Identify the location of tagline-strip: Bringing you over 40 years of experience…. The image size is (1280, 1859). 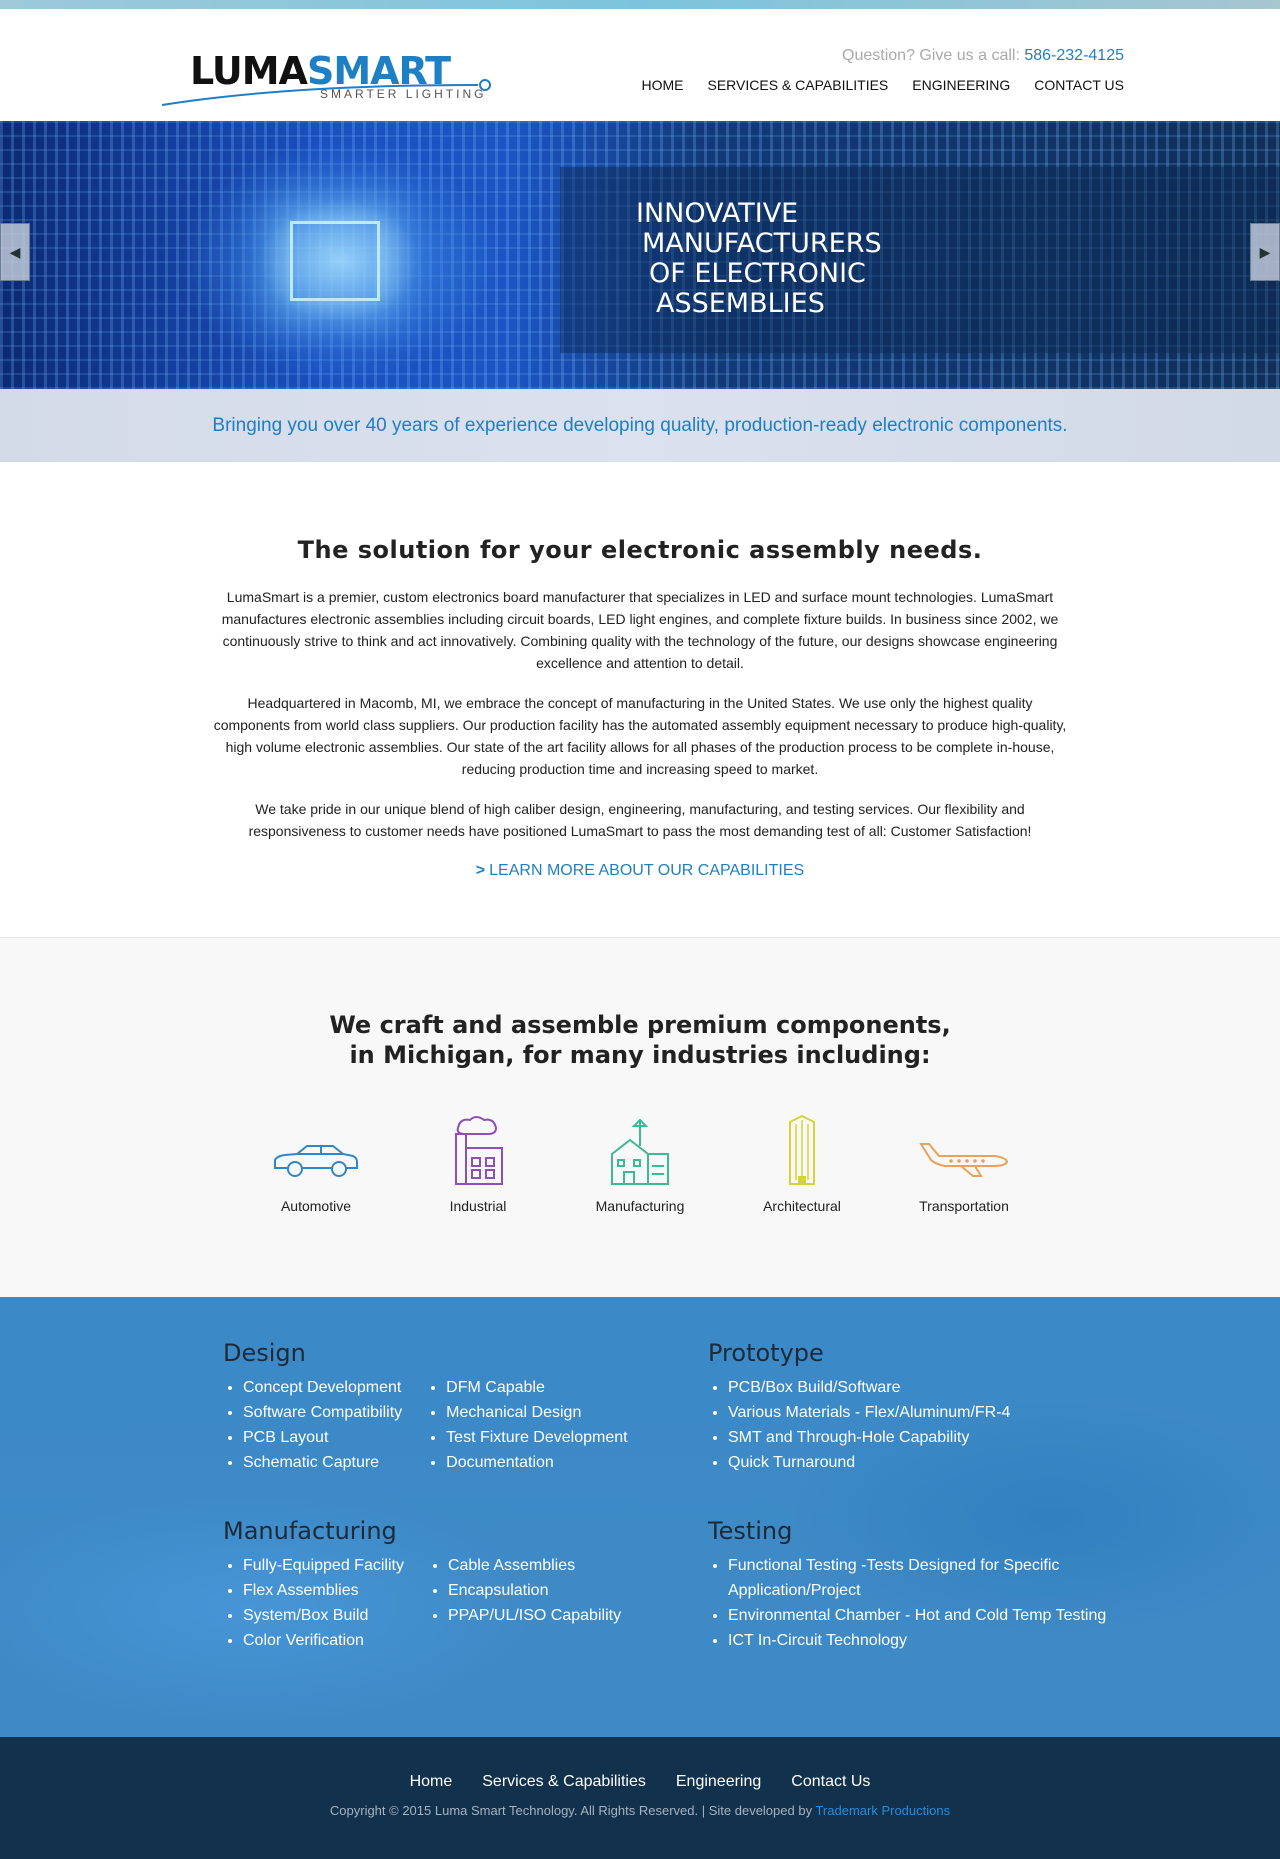
(640, 425).